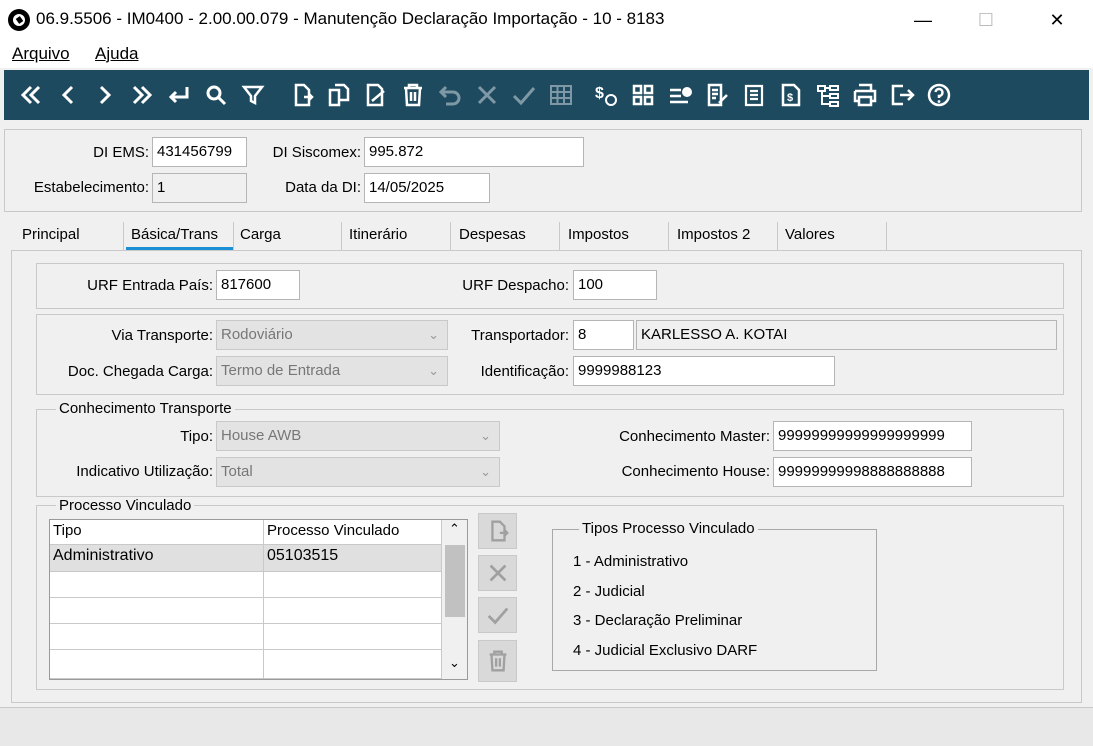  What do you see at coordinates (301, 95) in the screenshot?
I see `new-icon` at bounding box center [301, 95].